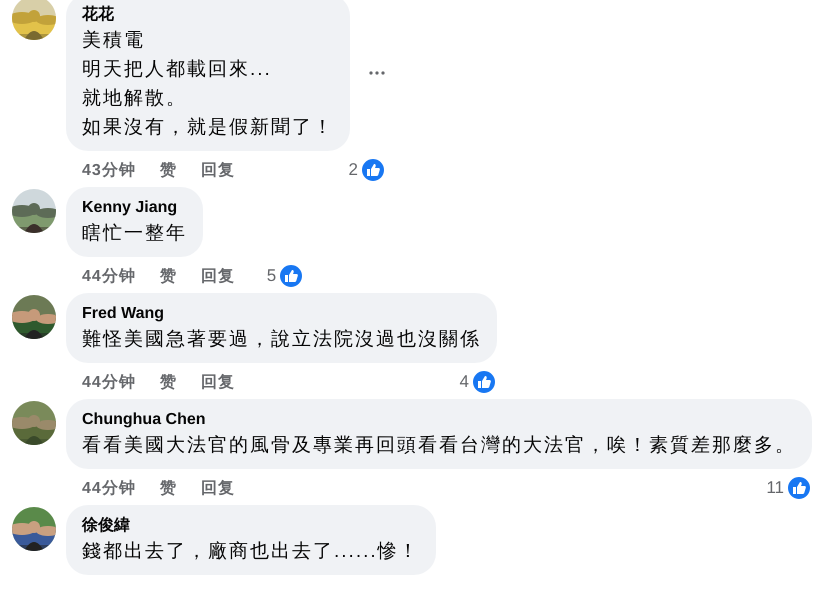 The height and width of the screenshot is (593, 840). I want to click on comment-text: 看看美國大法官的風骨及專業再回頭看看台灣的大法官，唉！素質差那麼多。, so click(439, 446).